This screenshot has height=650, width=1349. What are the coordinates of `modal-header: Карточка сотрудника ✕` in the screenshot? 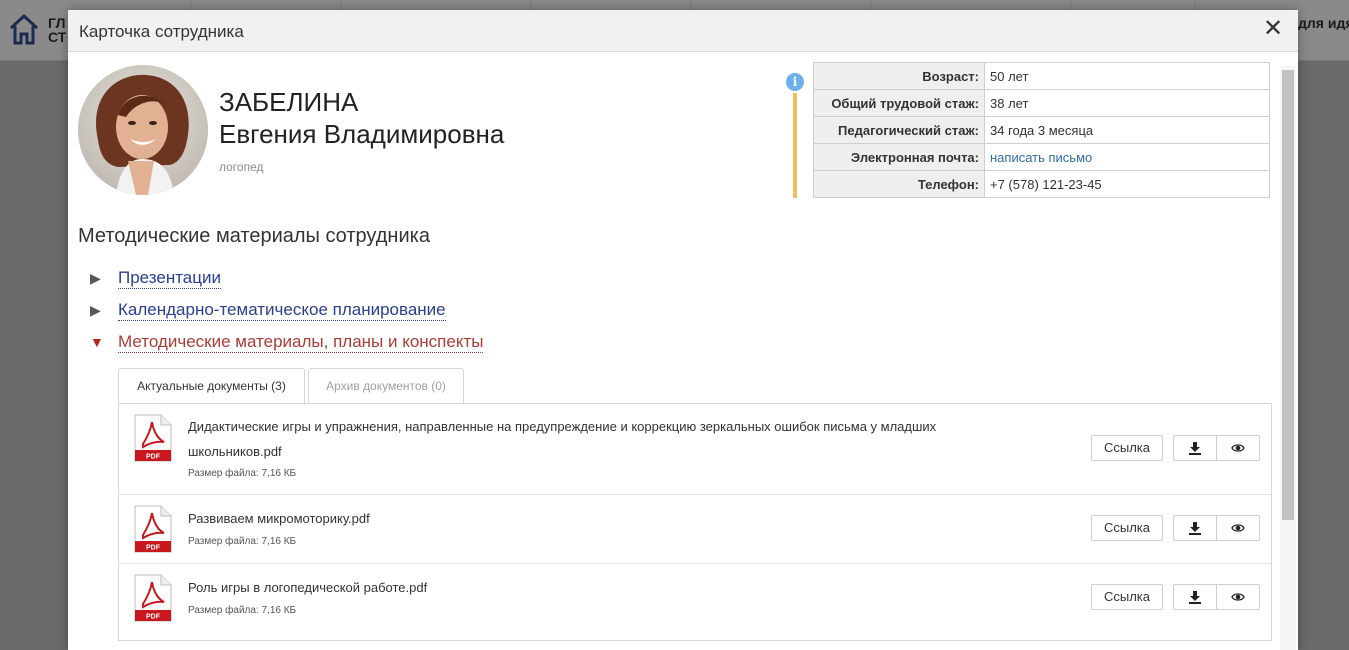 It's located at (683, 31).